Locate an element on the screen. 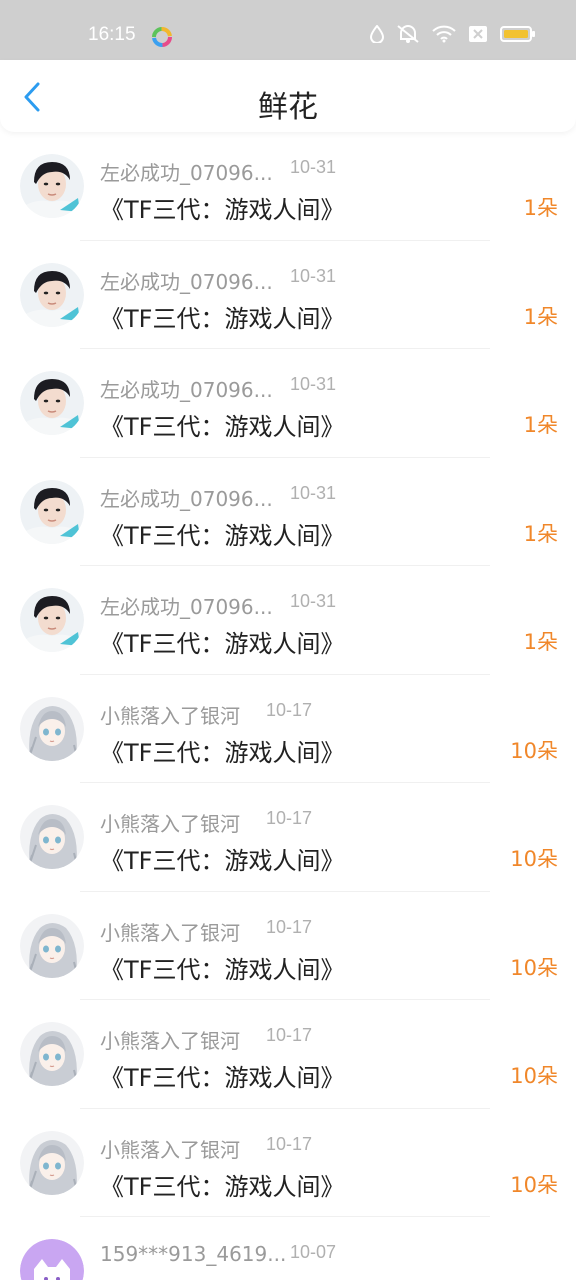  wifi-icon is located at coordinates (444, 34).